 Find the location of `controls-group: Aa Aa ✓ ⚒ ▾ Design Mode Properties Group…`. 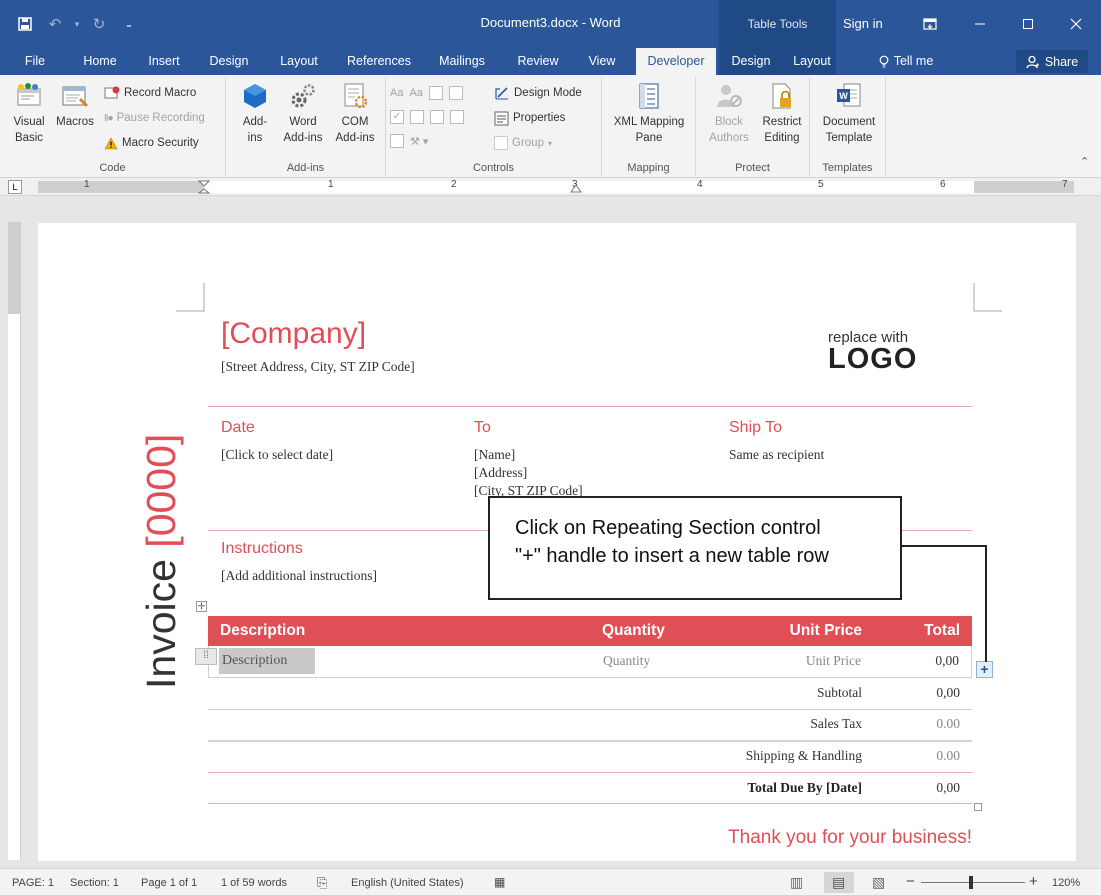

controls-group: Aa Aa ✓ ⚒ ▾ Design Mode Properties Group… is located at coordinates (494, 126).